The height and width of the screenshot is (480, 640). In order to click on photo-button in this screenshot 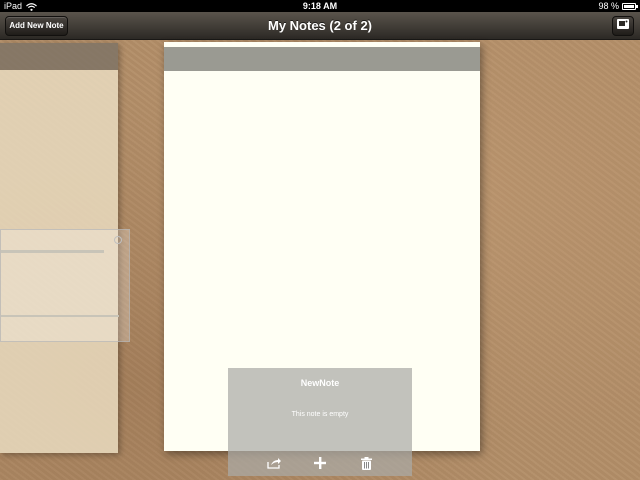, I will do `click(623, 26)`.